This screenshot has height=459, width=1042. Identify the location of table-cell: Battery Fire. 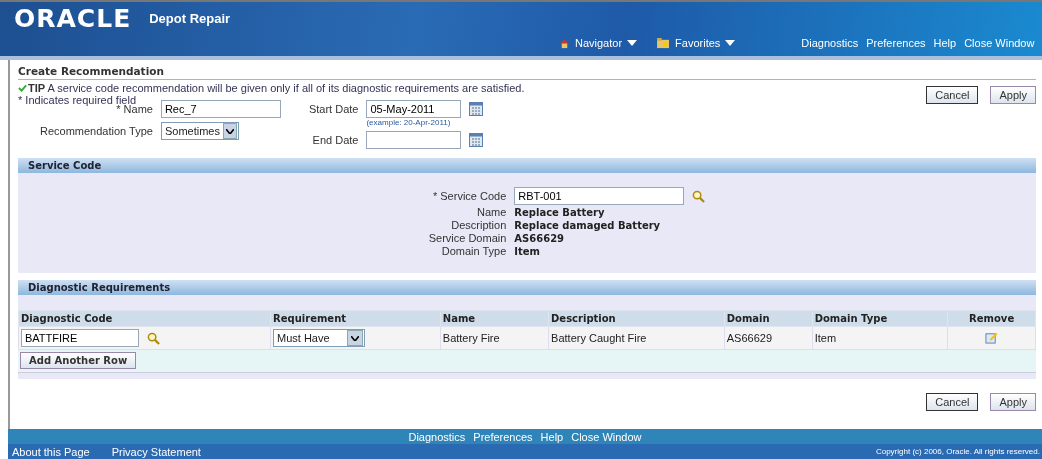
(494, 338).